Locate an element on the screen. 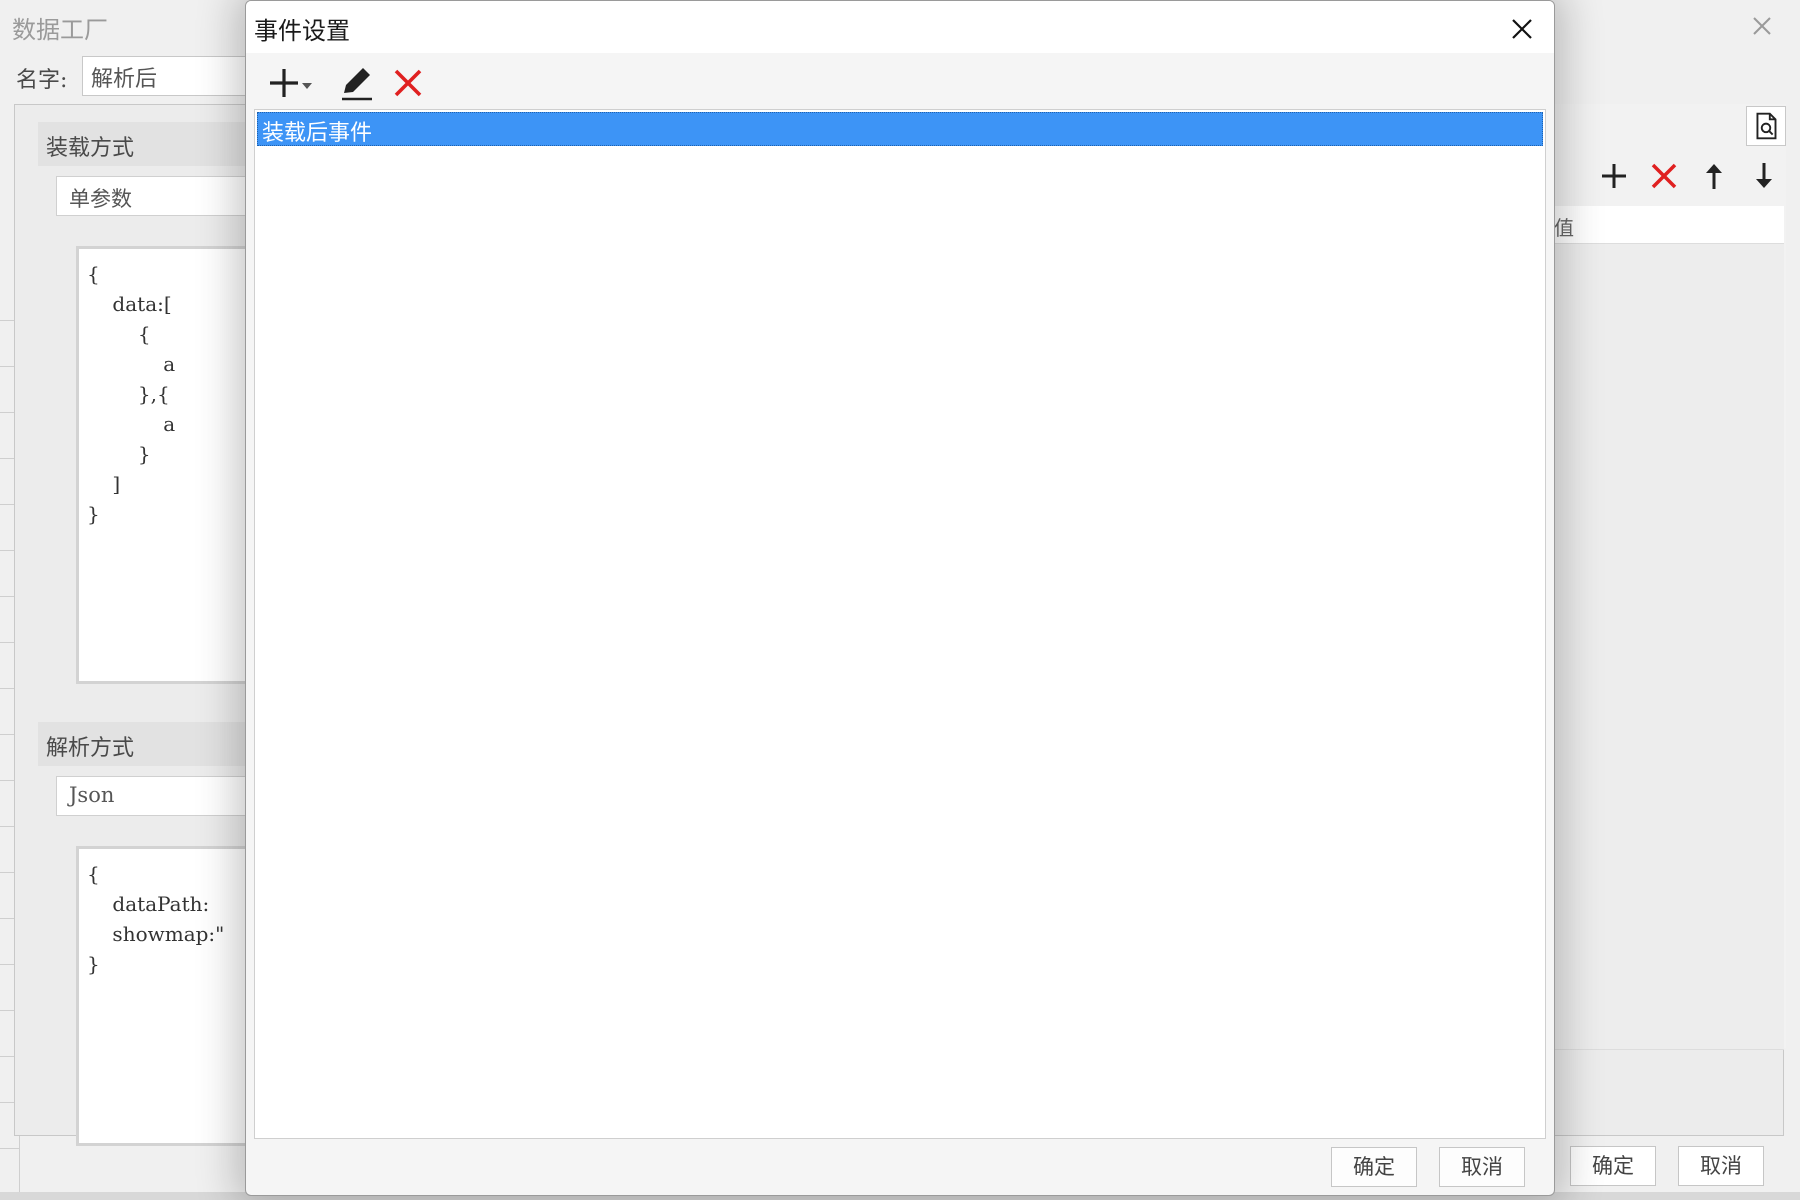 The height and width of the screenshot is (1200, 1800). window-title: 数据工厂 is located at coordinates (60, 30).